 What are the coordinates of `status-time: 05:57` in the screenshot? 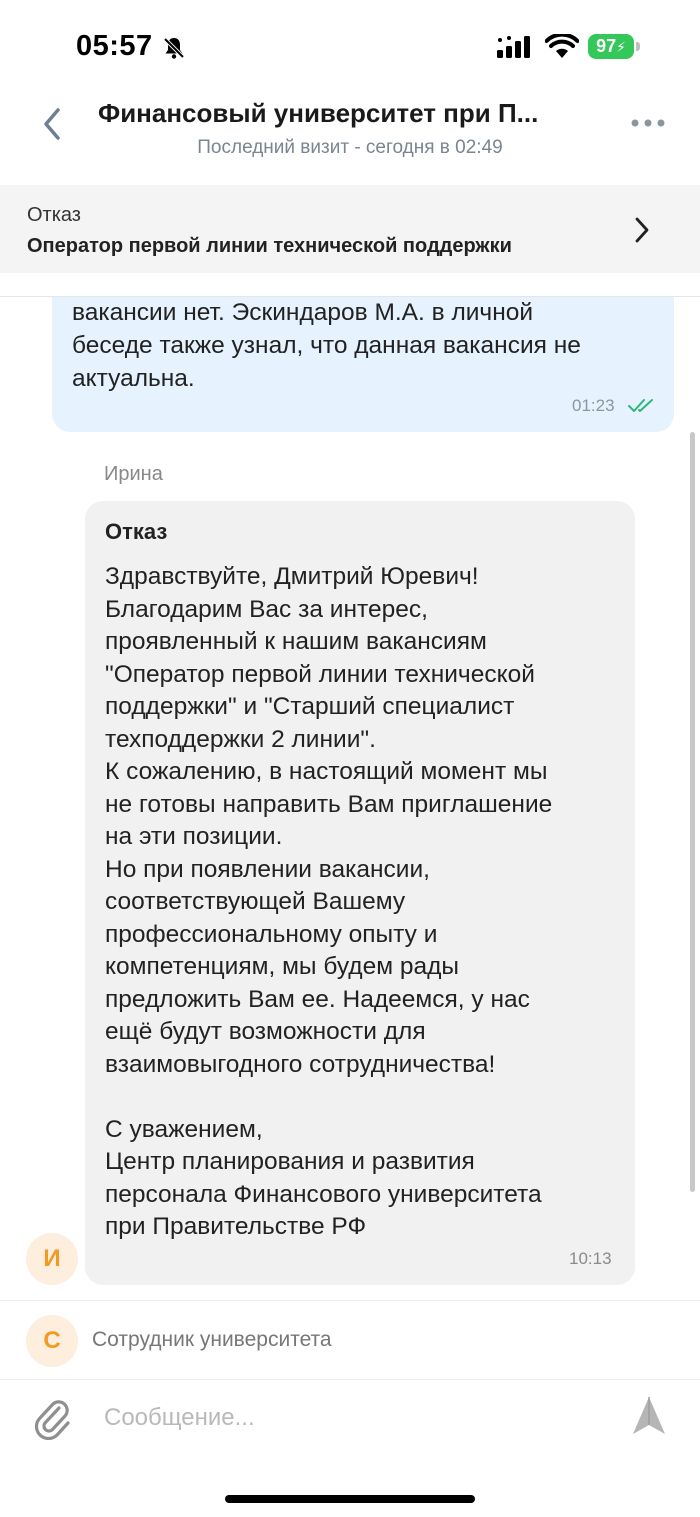 It's located at (114, 46).